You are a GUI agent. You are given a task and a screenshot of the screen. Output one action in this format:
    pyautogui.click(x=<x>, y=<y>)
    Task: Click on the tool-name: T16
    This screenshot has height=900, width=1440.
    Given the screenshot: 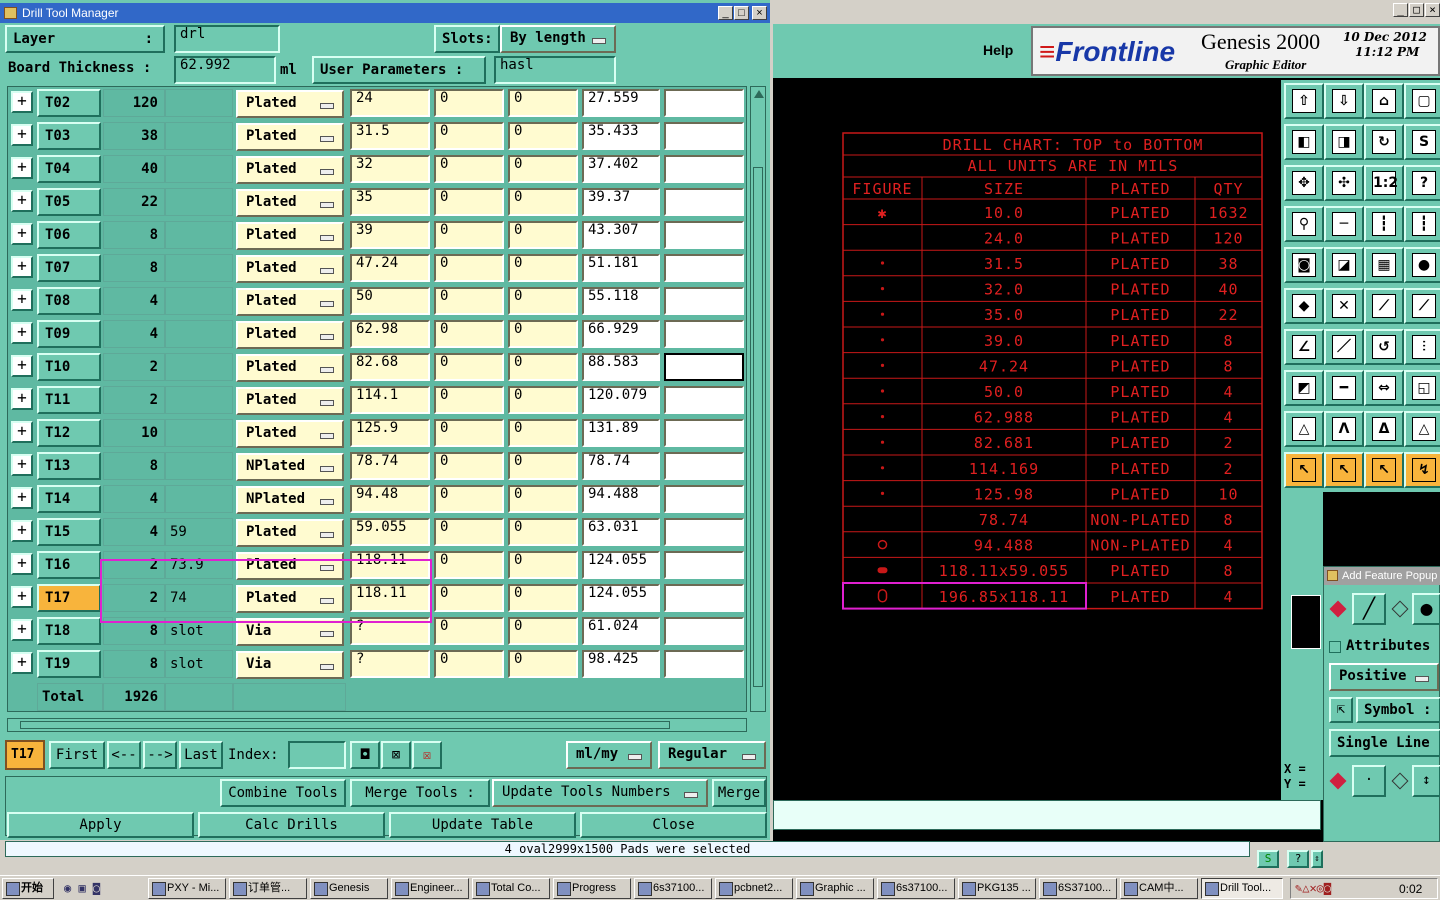 What is the action you would take?
    pyautogui.click(x=69, y=565)
    